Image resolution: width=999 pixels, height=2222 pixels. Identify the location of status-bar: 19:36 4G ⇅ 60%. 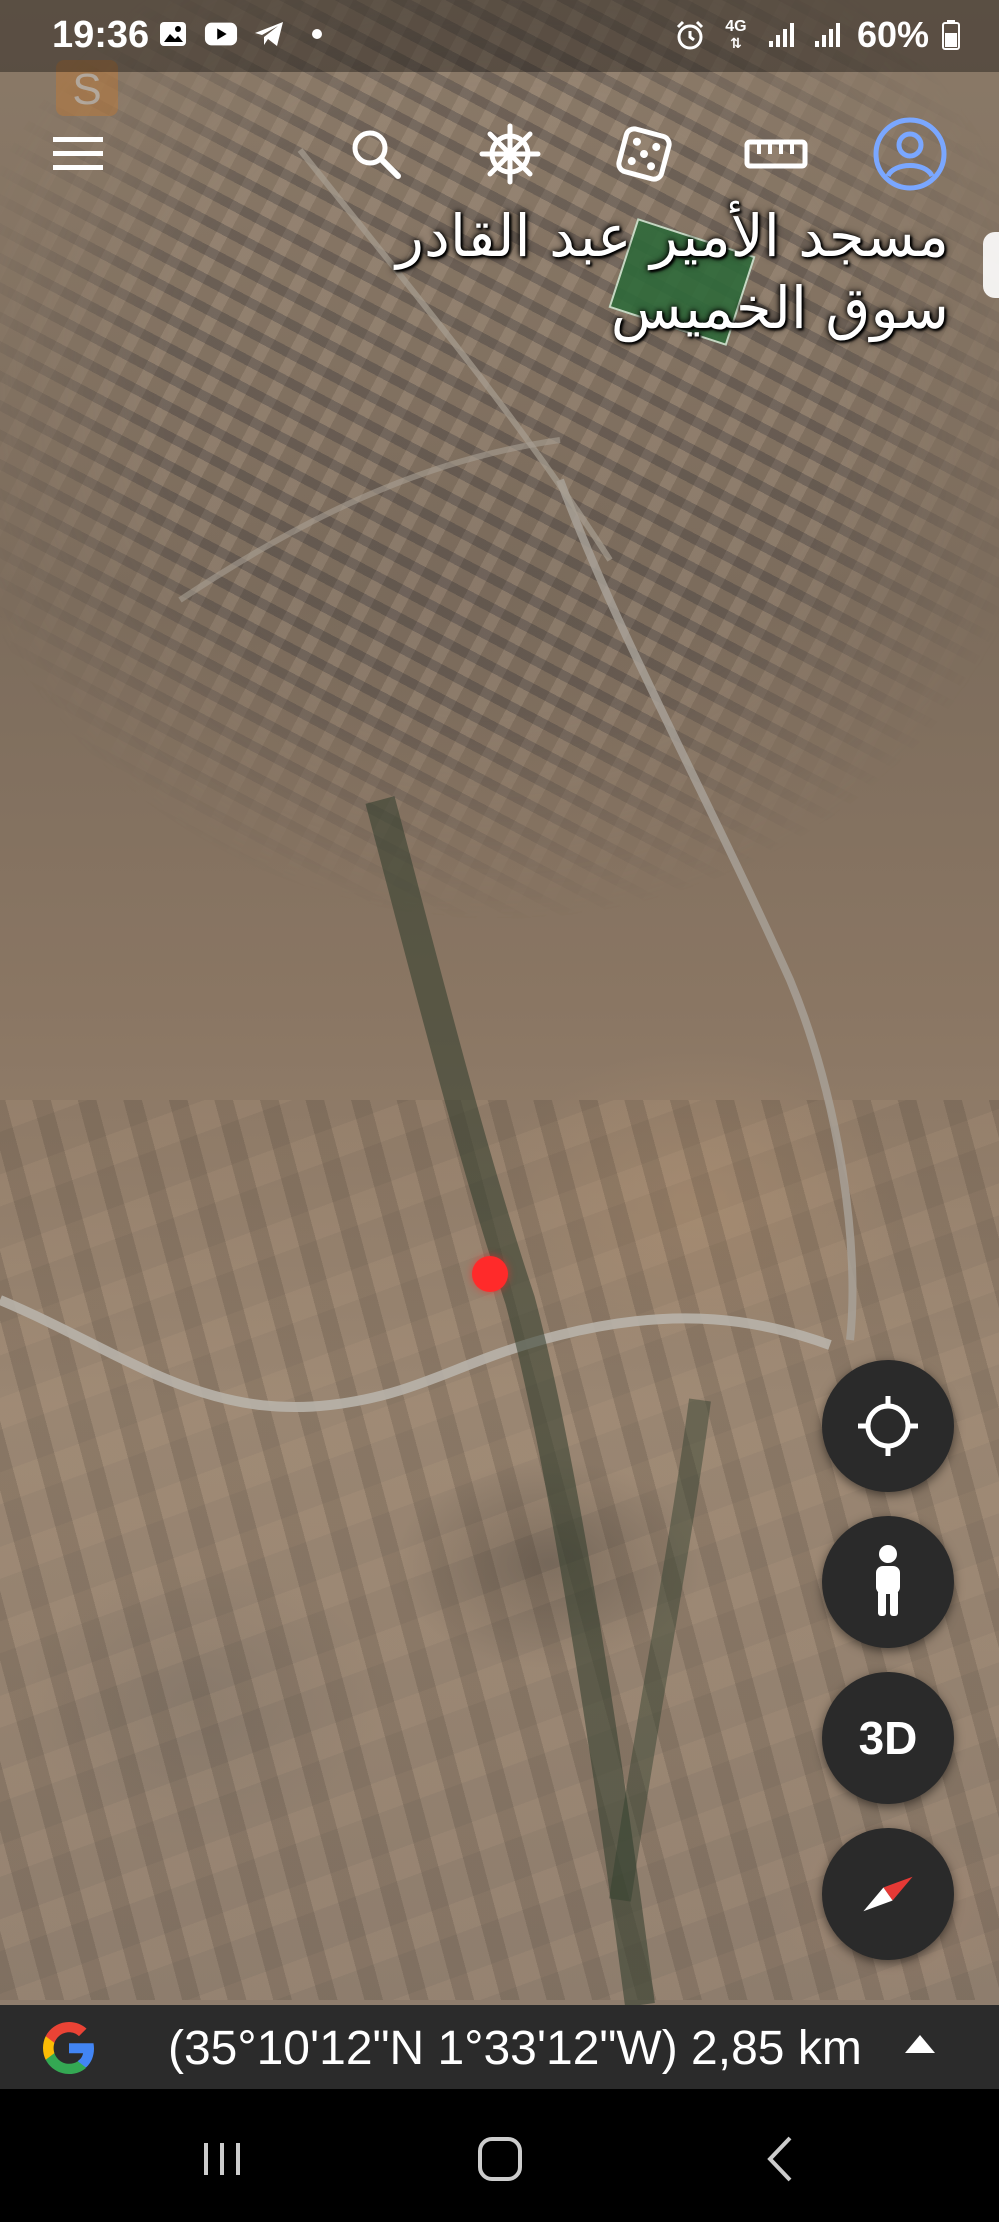
(499, 36).